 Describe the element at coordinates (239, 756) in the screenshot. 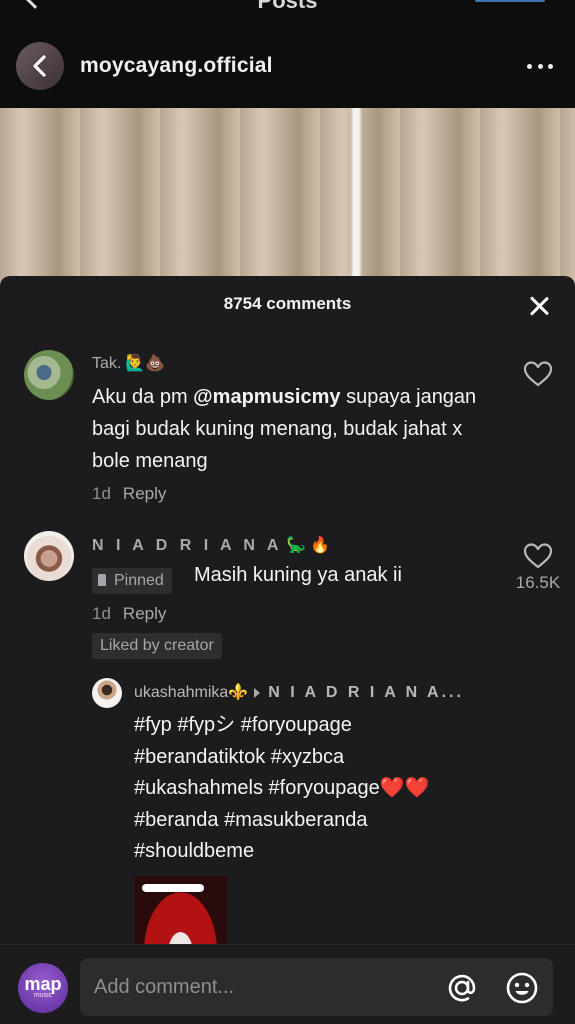

I see `hashtag-line: #berandatiktok #xyzbca` at that location.